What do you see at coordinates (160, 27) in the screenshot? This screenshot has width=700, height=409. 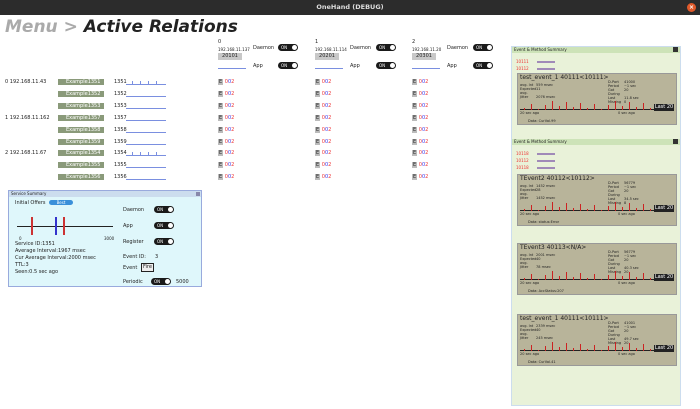 I see `page-title: Active Relations` at bounding box center [160, 27].